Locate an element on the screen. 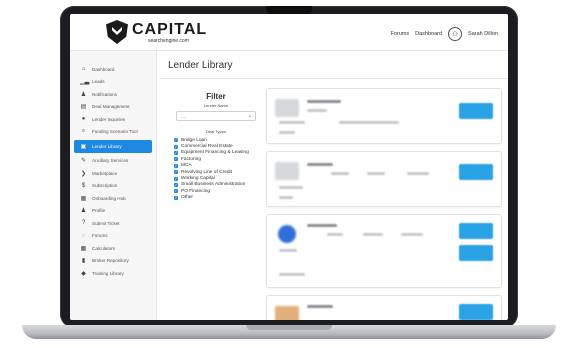 Image resolution: width=578 pixels, height=350 pixels. sidebar-item-label: Broker Repository is located at coordinates (110, 261).